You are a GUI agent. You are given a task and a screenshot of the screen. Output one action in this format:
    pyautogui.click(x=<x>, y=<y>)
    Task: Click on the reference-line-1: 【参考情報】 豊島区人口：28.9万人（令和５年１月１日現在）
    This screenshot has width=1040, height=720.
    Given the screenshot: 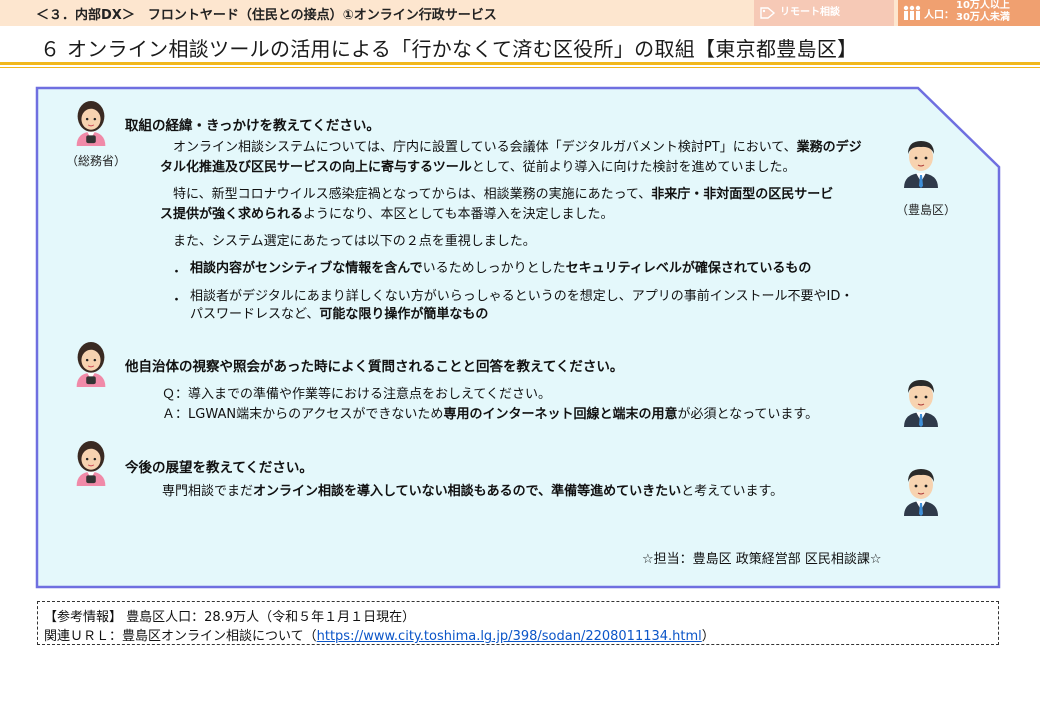 What is the action you would take?
    pyautogui.click(x=230, y=617)
    